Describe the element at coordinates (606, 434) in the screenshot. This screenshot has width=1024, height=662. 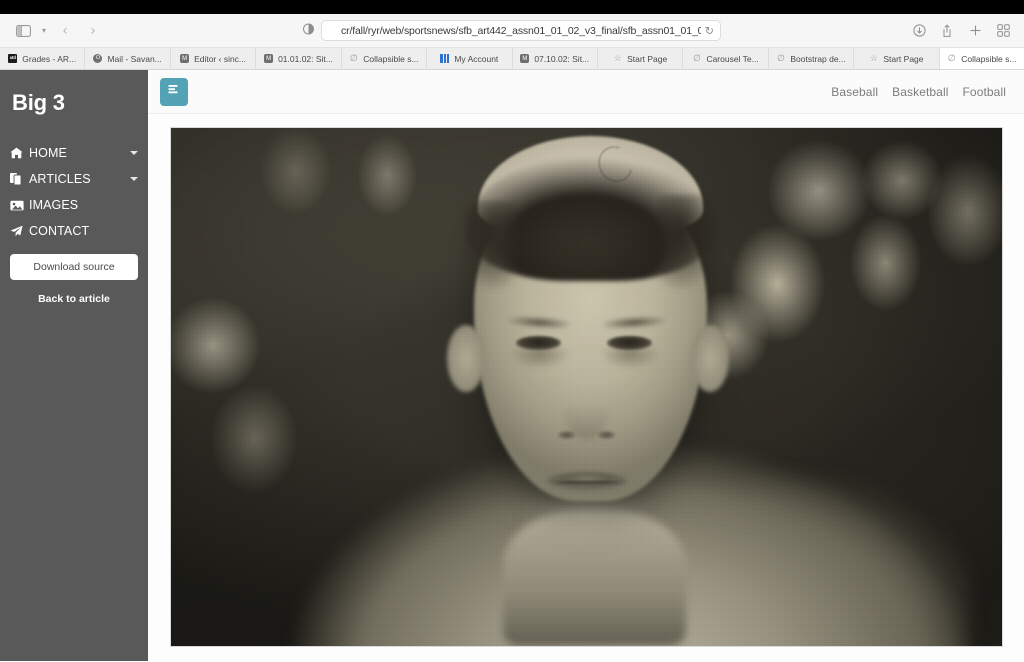
I see `photo-nostril-right` at that location.